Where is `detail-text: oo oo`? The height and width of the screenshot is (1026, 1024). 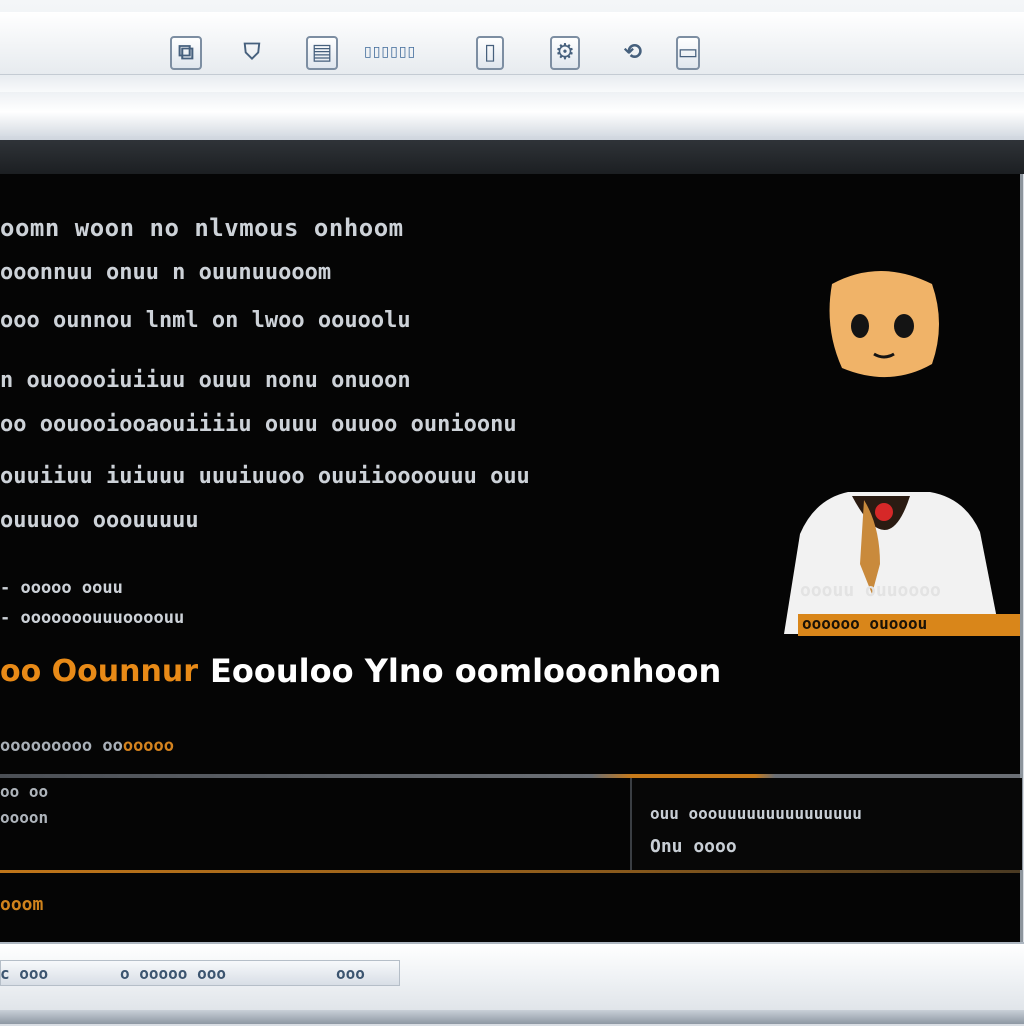
detail-text: oo oo is located at coordinates (24, 791).